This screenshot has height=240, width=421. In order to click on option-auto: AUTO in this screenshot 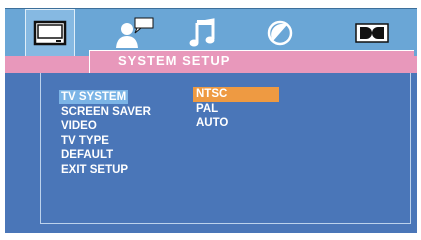, I will do `click(236, 123)`.